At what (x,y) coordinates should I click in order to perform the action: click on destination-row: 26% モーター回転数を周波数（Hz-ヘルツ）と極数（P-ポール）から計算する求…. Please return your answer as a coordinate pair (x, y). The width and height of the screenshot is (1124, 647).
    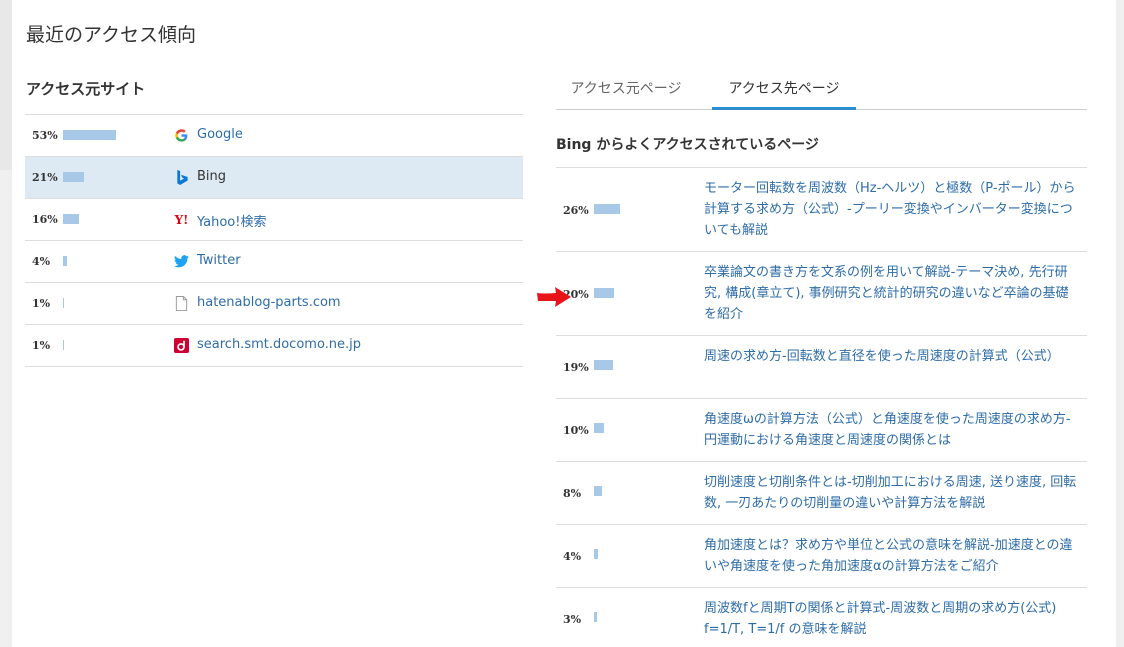
    Looking at the image, I should click on (821, 210).